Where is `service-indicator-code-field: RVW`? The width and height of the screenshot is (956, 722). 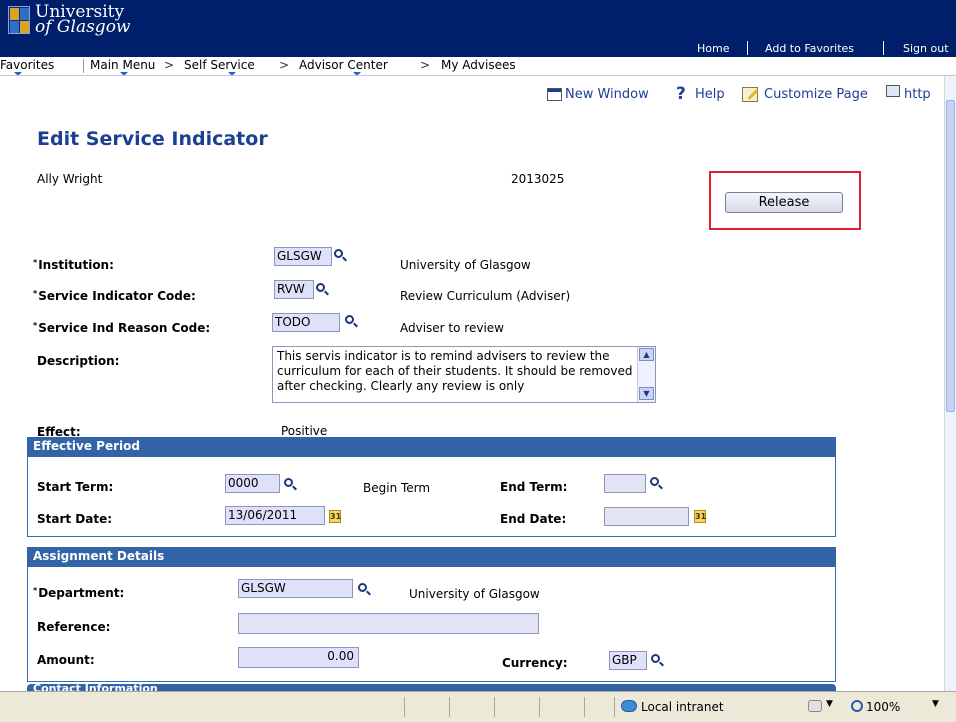
service-indicator-code-field: RVW is located at coordinates (294, 289).